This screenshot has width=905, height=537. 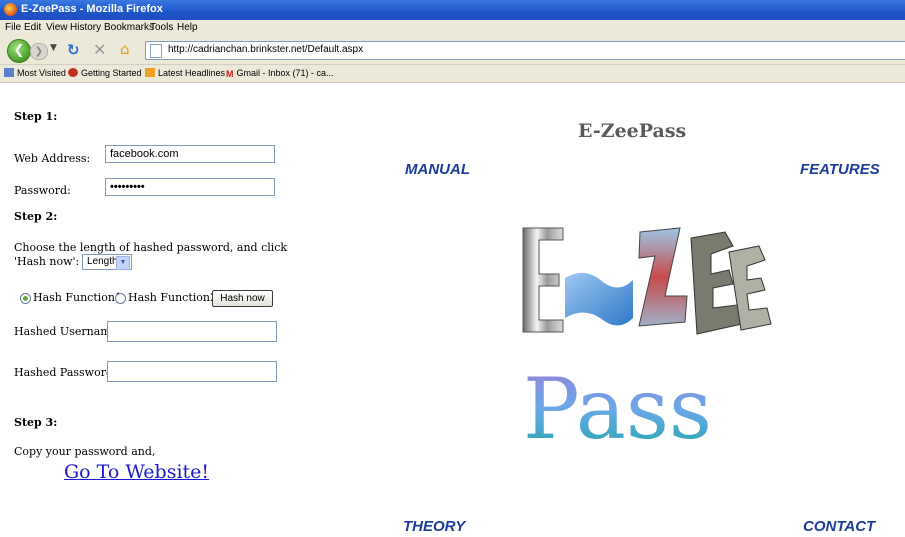 I want to click on stop-icon: ✕, so click(x=99, y=49).